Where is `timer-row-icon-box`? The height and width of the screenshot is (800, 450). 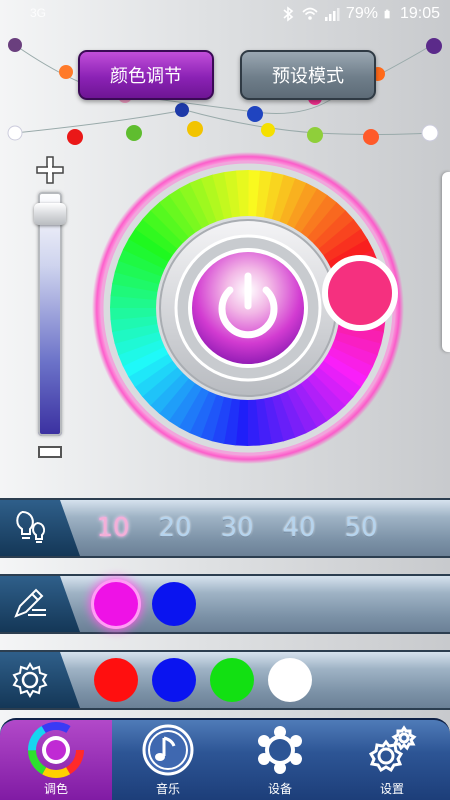 timer-row-icon-box is located at coordinates (40, 528).